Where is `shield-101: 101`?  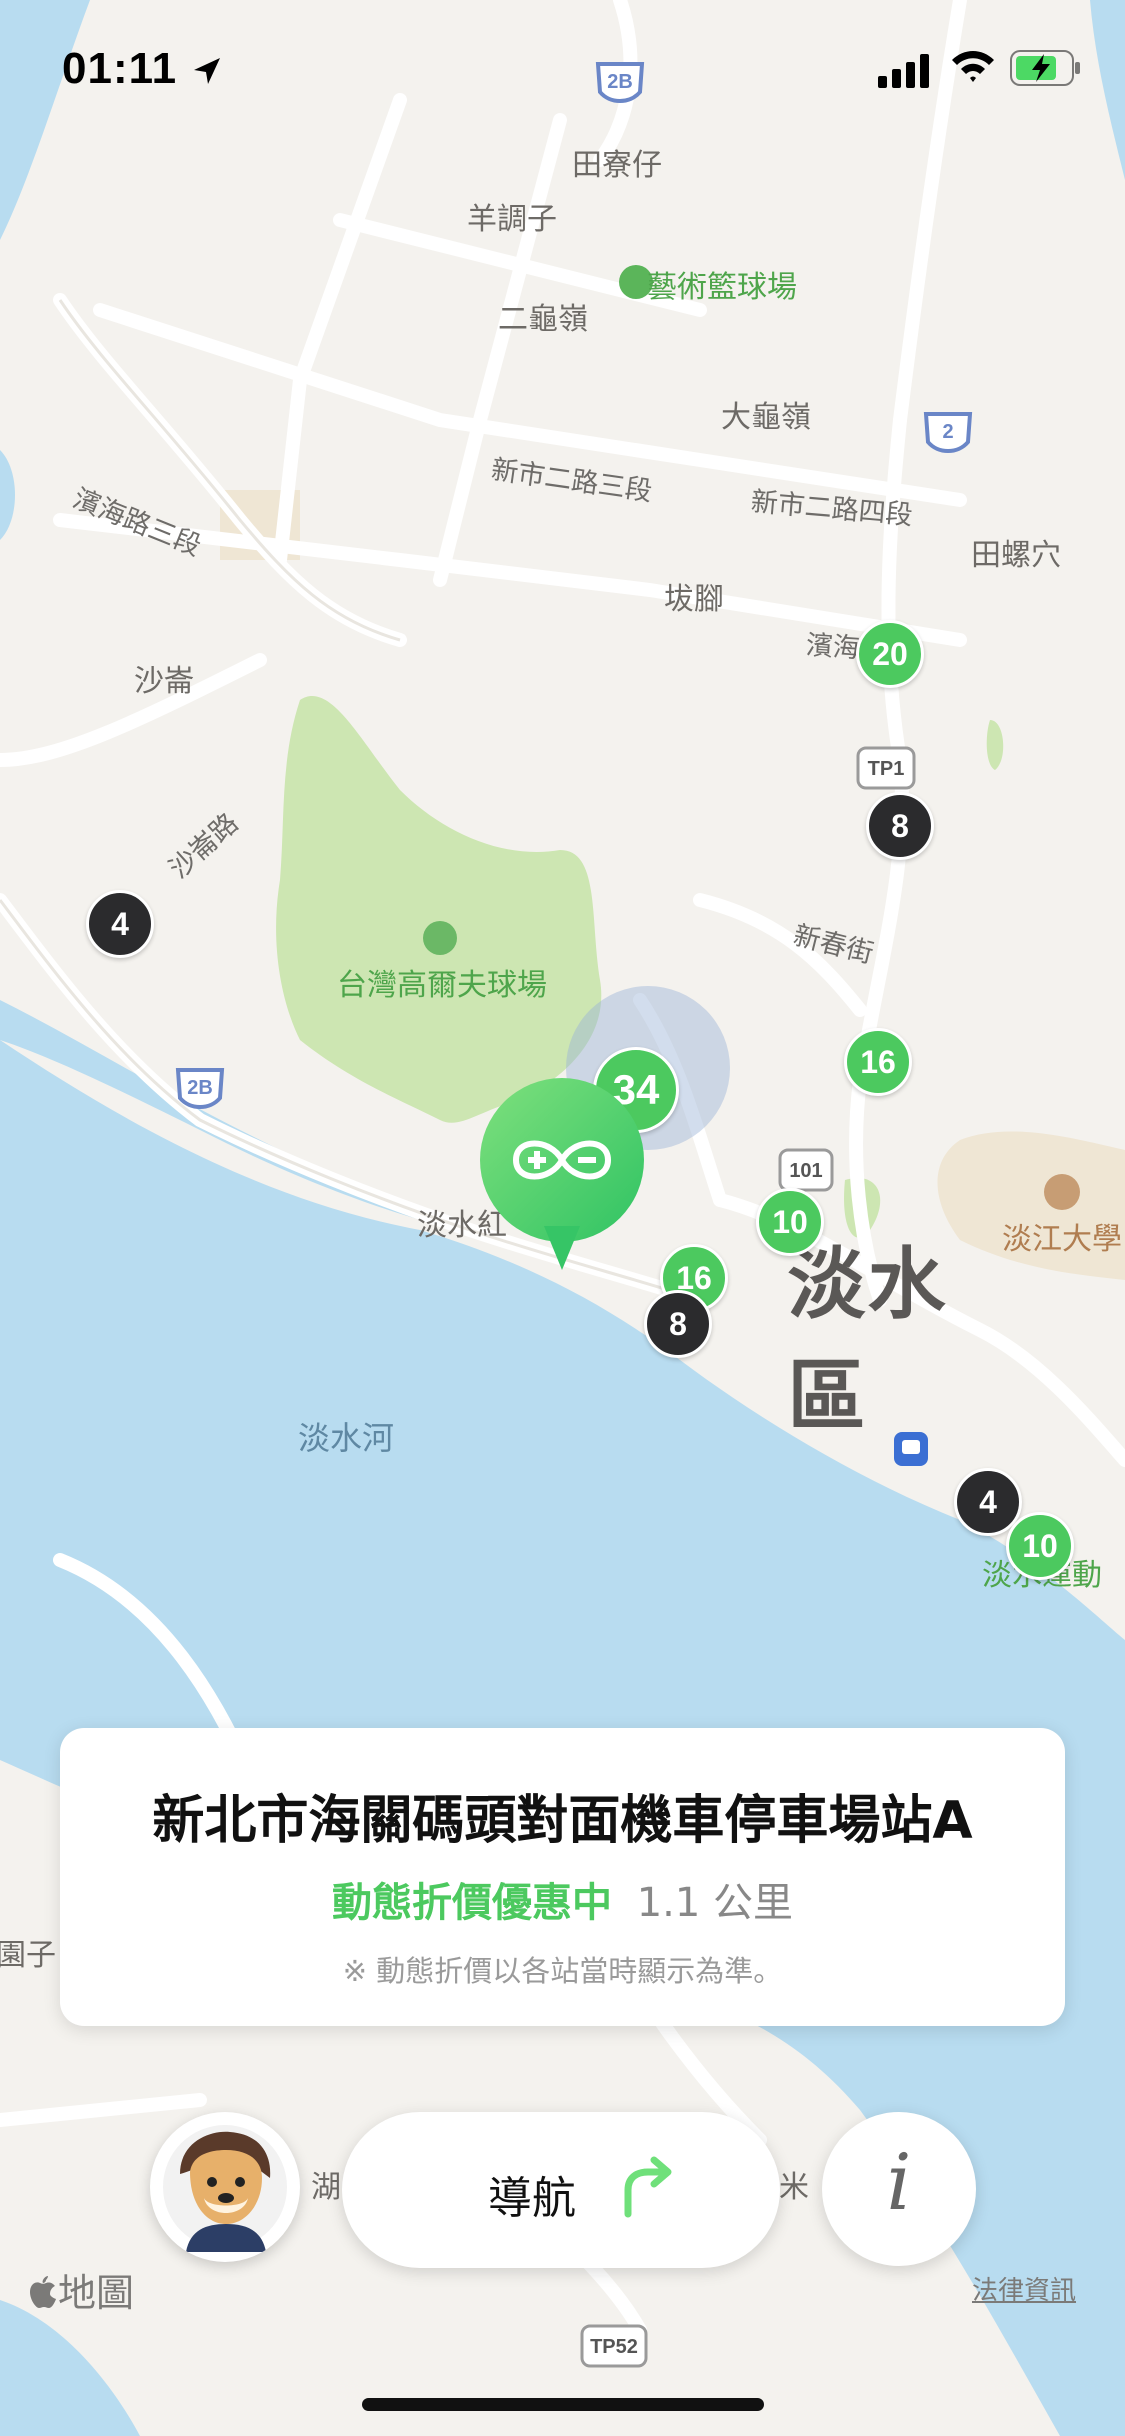
shield-101: 101 is located at coordinates (805, 1171).